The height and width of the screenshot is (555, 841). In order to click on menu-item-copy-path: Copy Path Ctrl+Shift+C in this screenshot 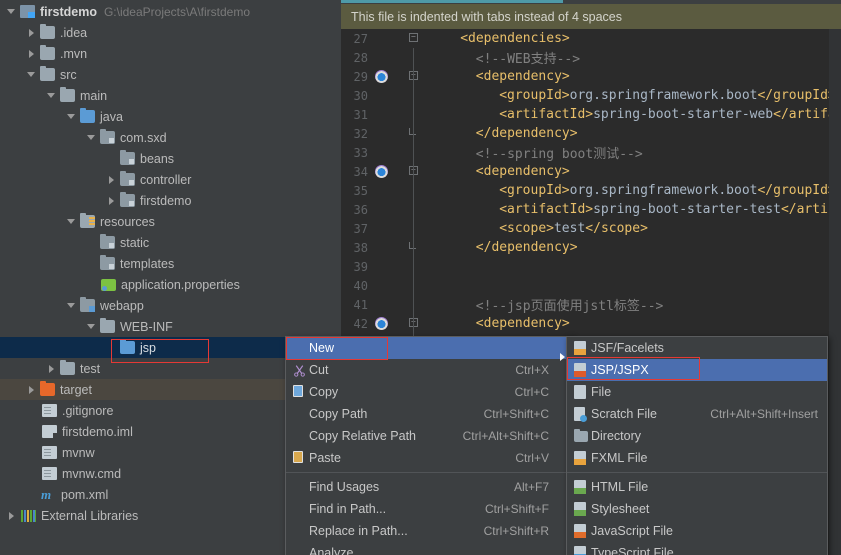, I will do `click(429, 414)`.